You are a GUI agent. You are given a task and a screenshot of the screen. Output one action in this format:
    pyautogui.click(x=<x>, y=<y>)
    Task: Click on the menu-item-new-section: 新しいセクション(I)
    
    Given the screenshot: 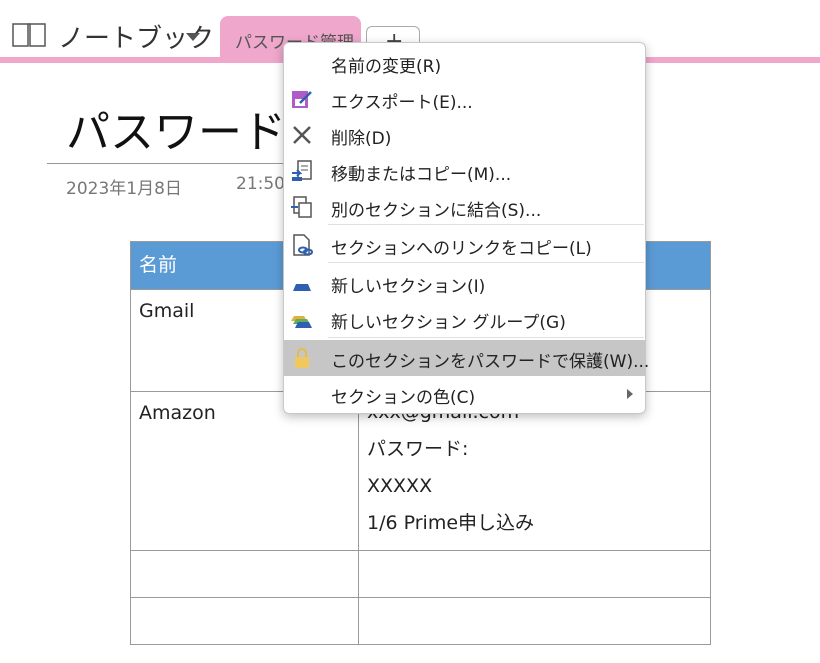 What is the action you would take?
    pyautogui.click(x=464, y=283)
    